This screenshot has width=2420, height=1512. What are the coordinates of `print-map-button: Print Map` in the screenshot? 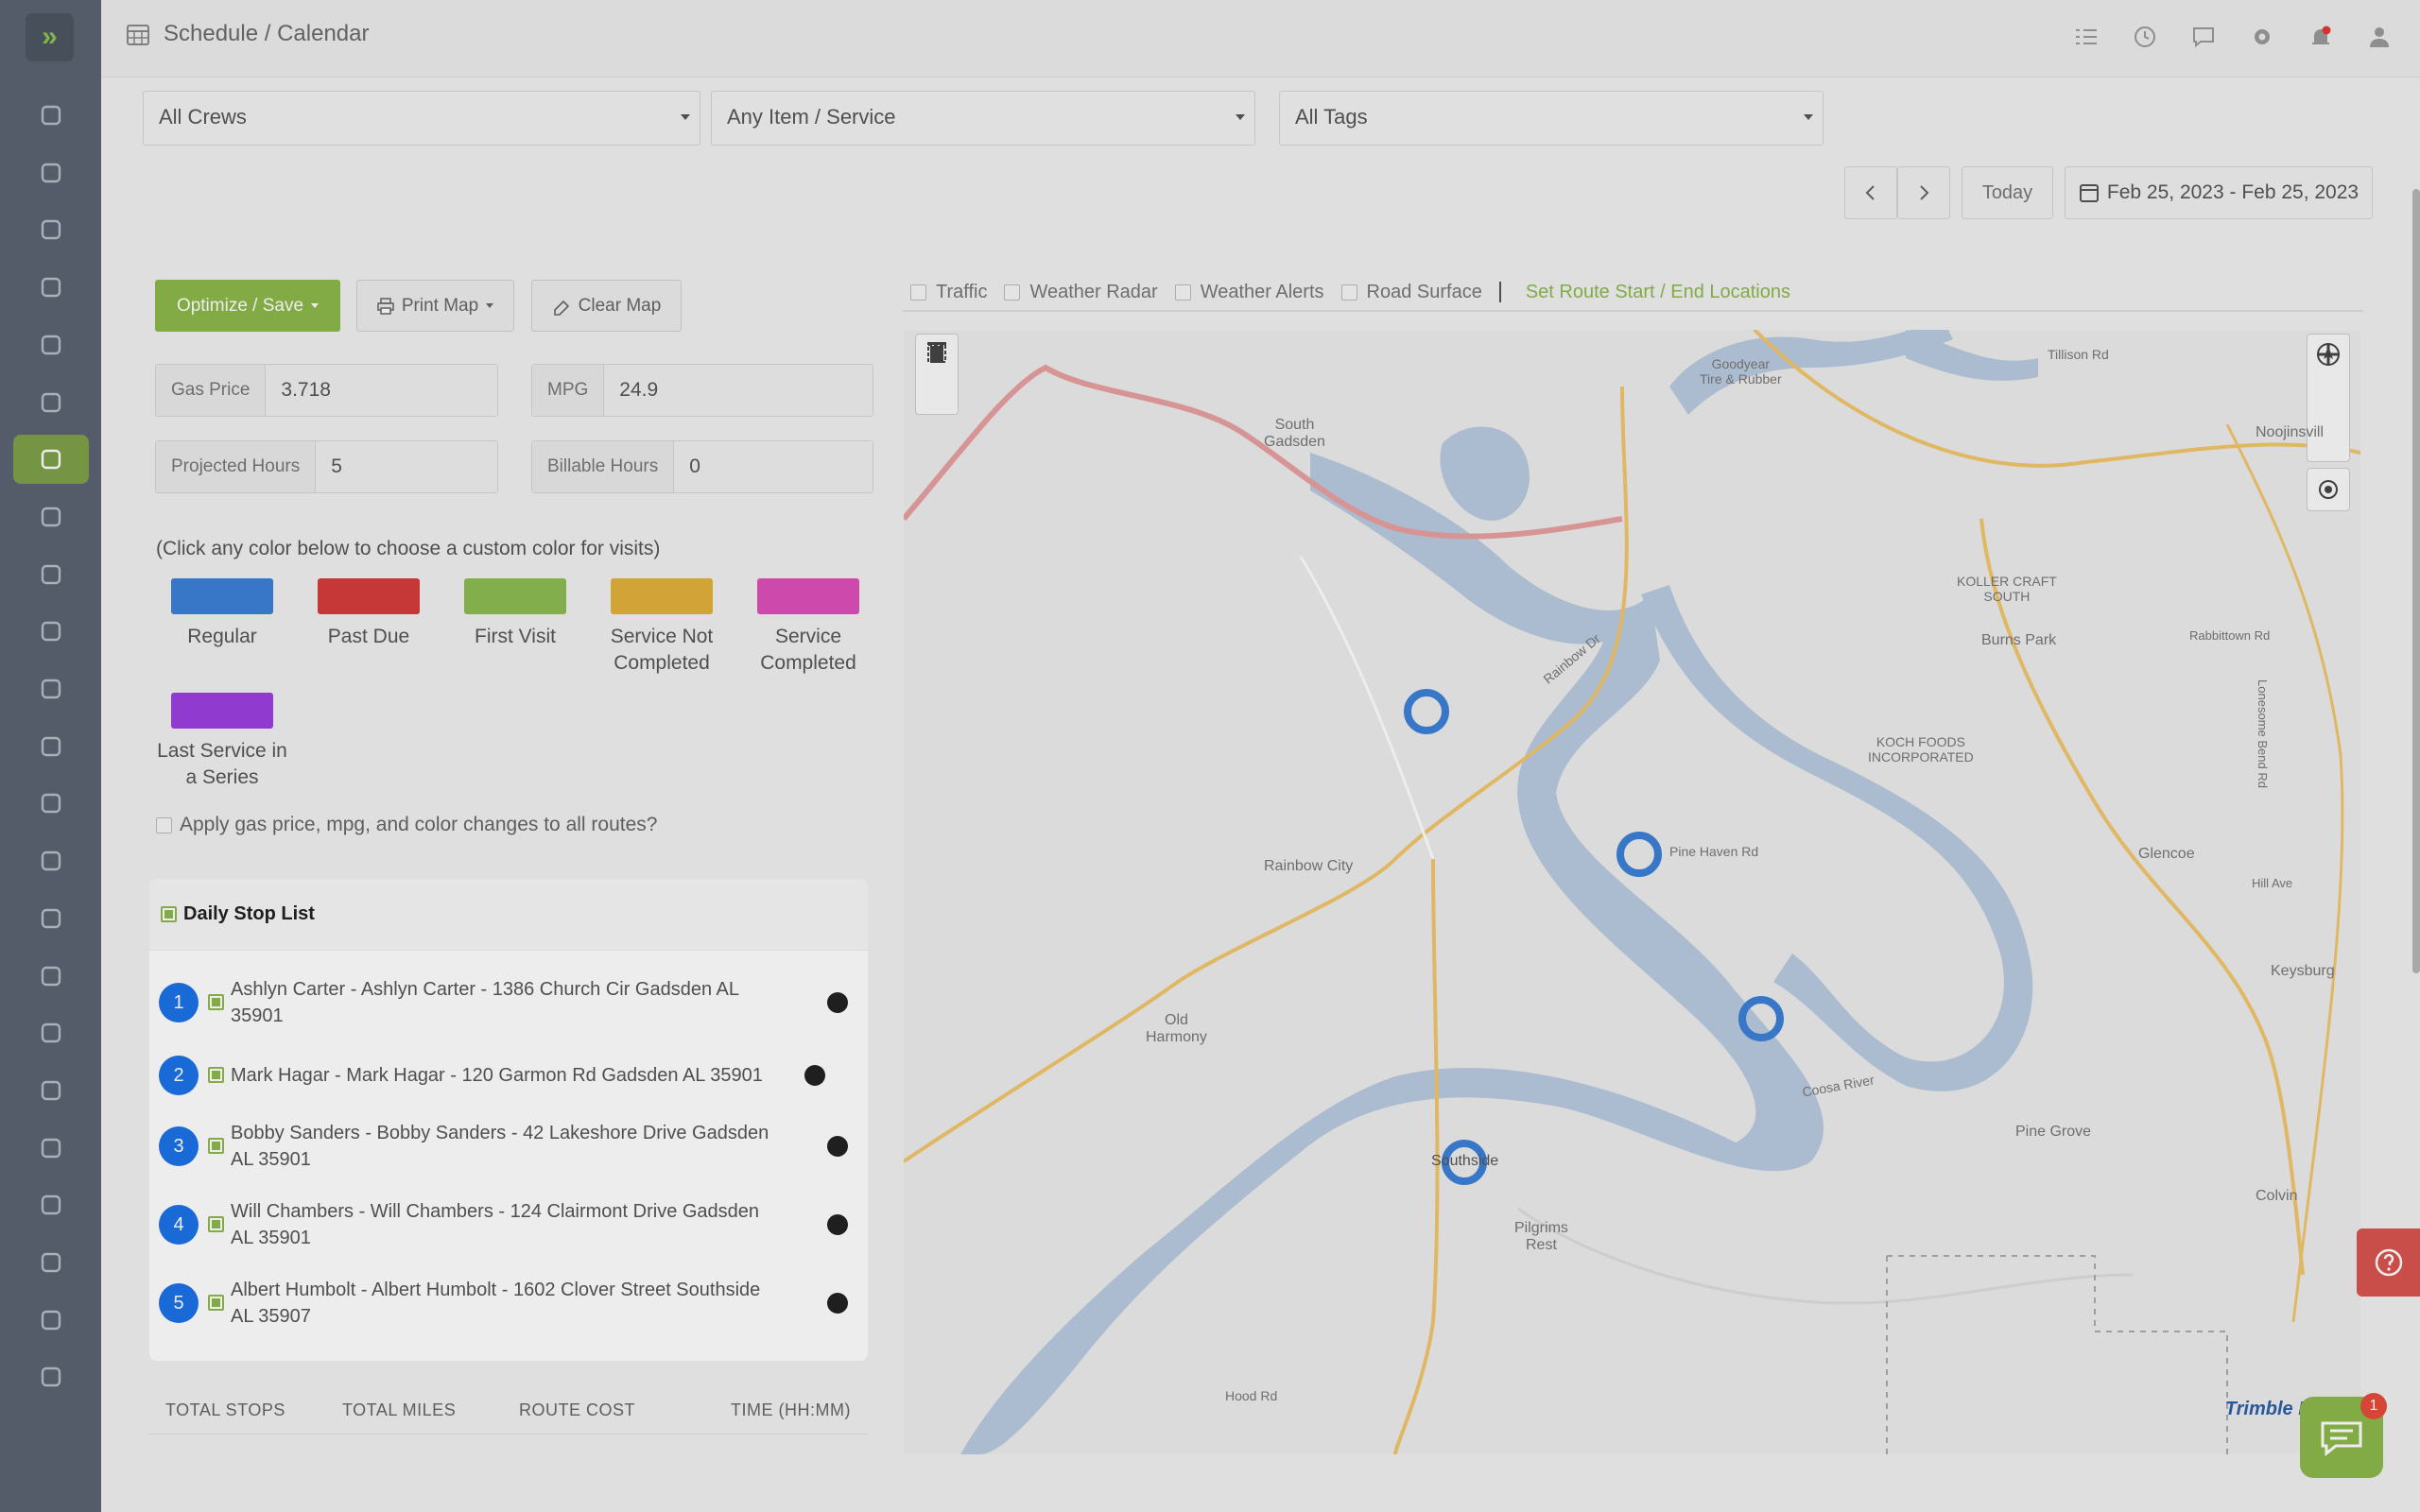 It's located at (435, 306).